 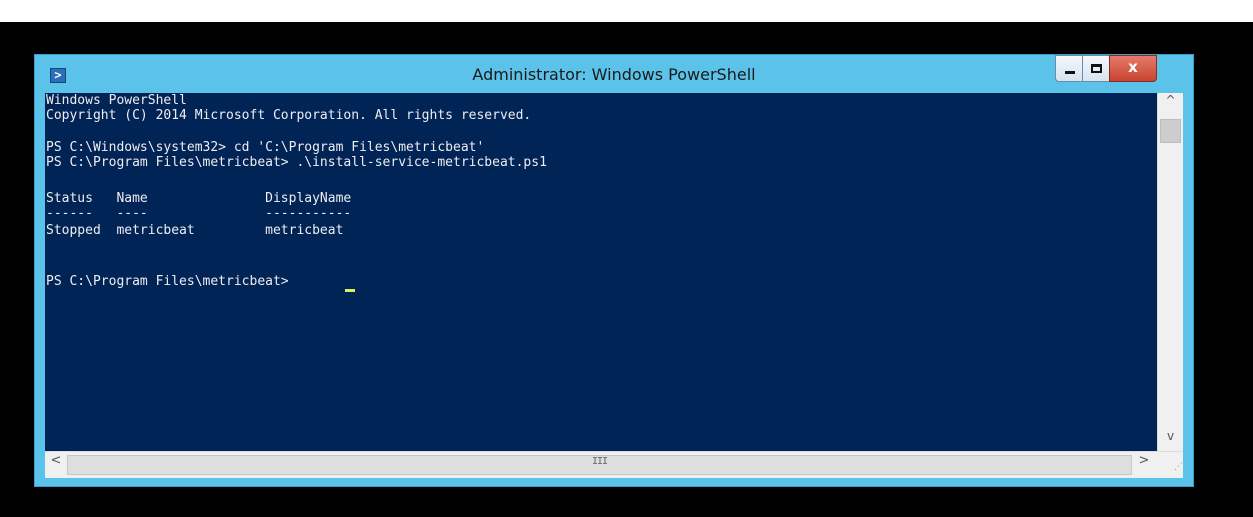 What do you see at coordinates (1069, 68) in the screenshot?
I see `minimize-button` at bounding box center [1069, 68].